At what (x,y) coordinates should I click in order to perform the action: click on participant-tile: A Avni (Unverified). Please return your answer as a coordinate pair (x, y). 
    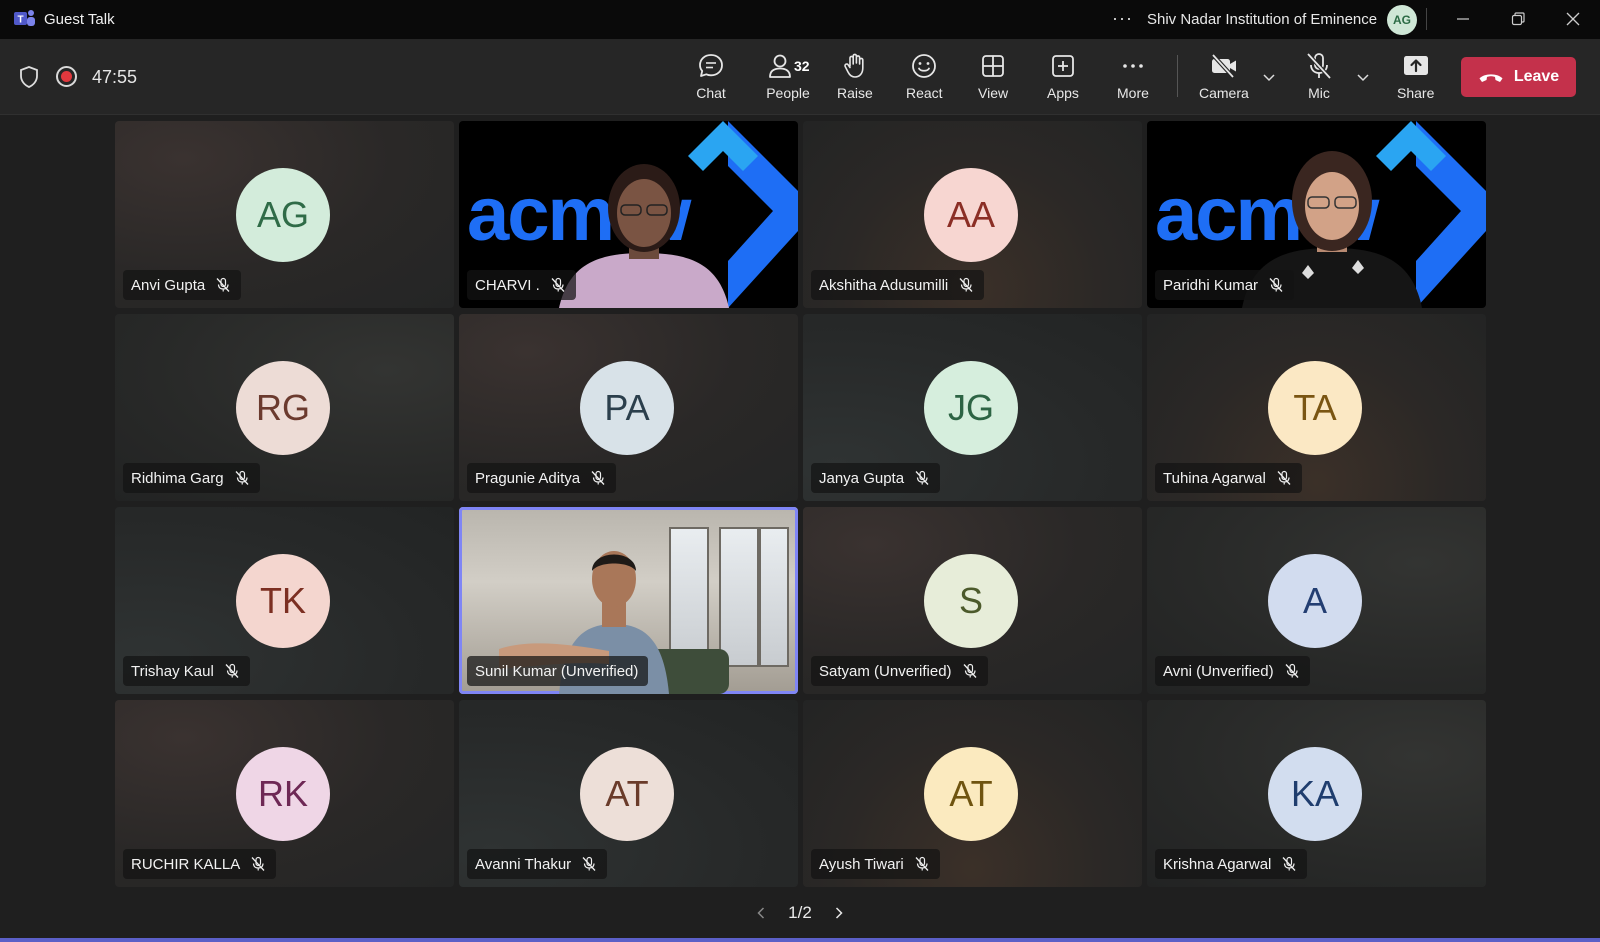
    Looking at the image, I should click on (1316, 600).